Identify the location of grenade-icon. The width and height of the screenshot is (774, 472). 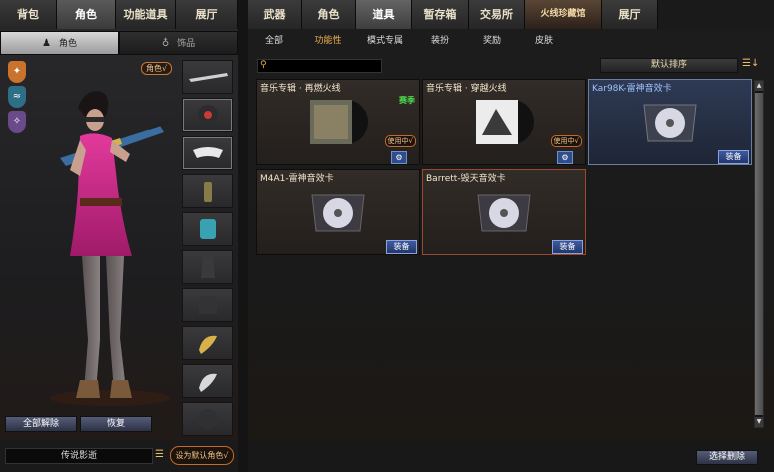
(207, 192).